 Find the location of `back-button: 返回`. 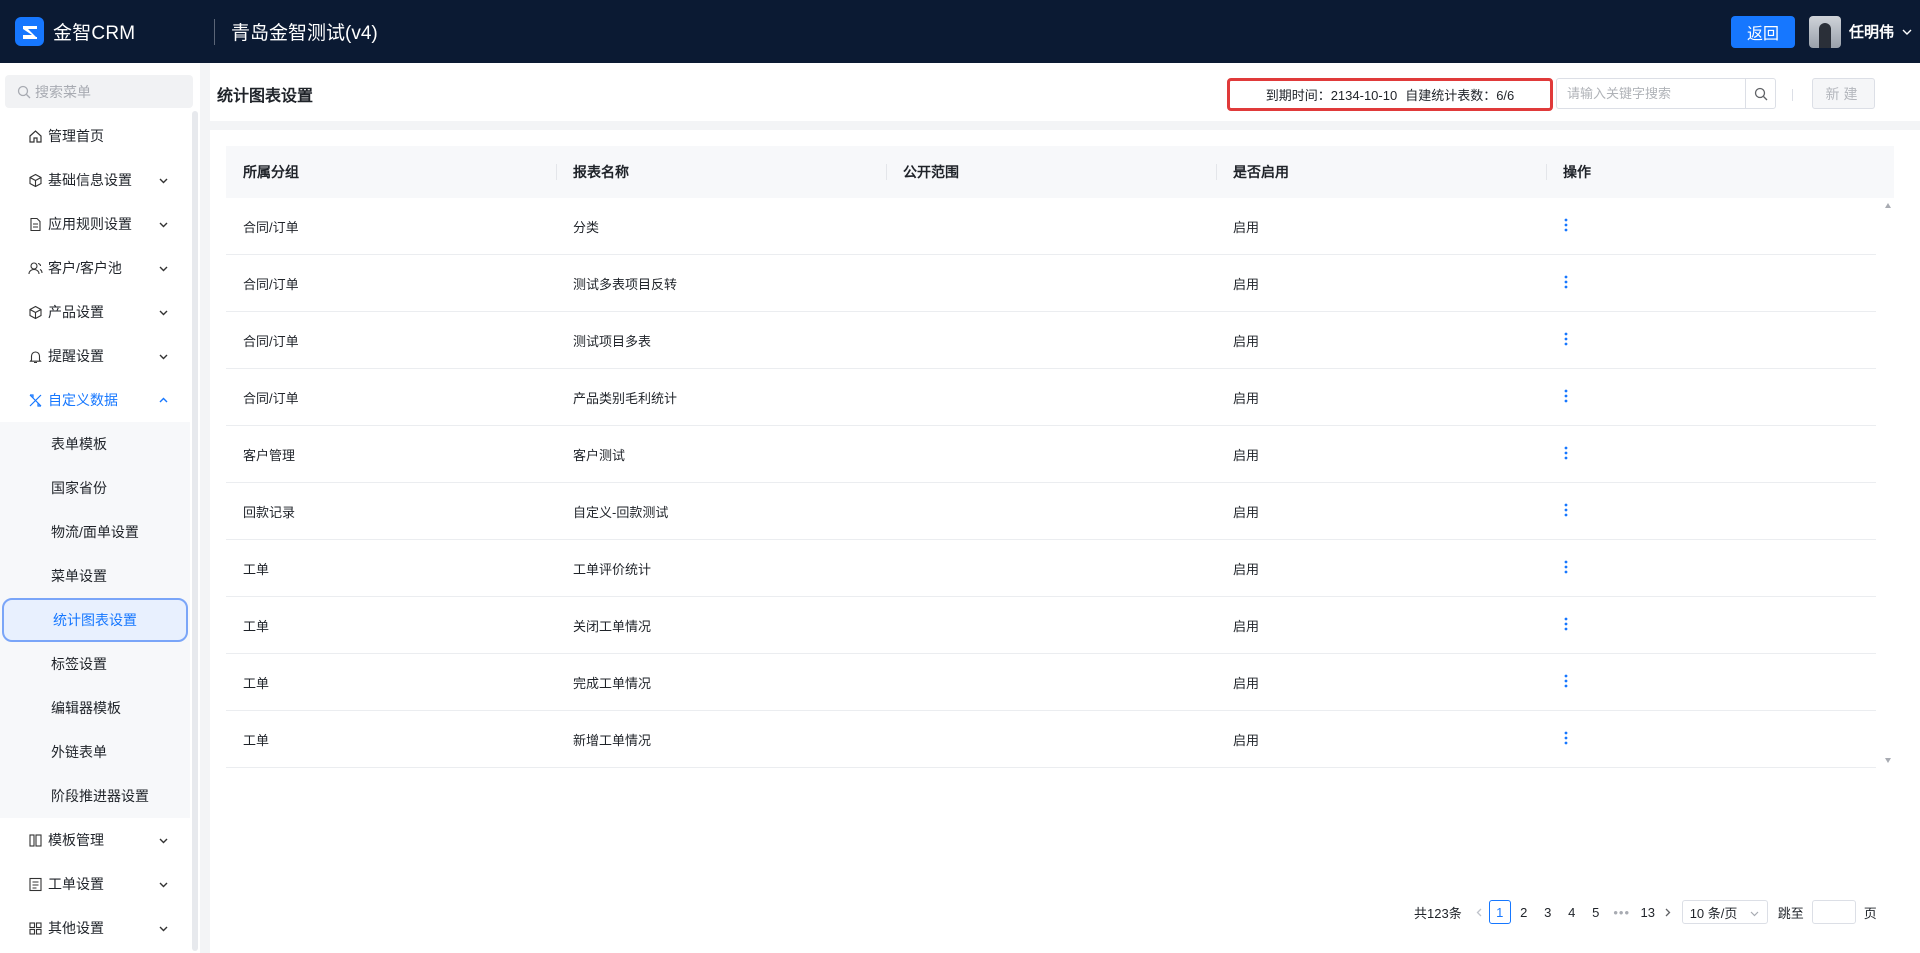

back-button: 返回 is located at coordinates (1762, 31).